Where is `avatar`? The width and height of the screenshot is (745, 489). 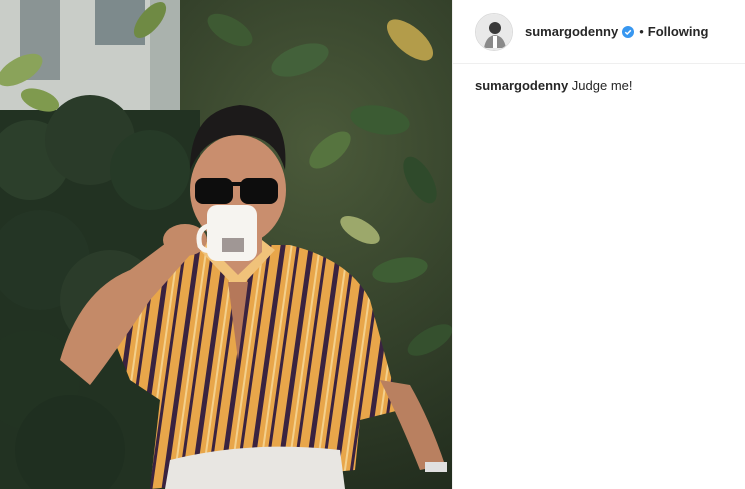 avatar is located at coordinates (494, 31).